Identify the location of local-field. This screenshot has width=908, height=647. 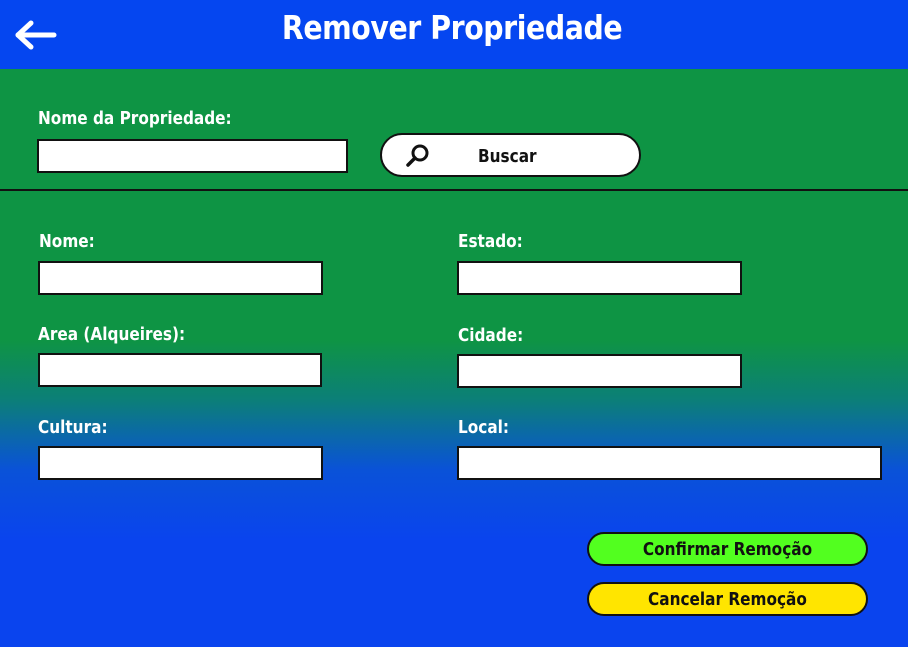
(669, 463).